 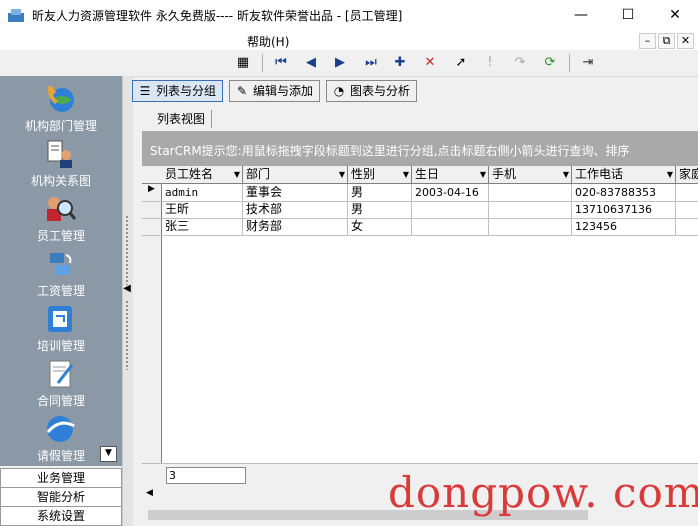 I want to click on mdi-controls: – ⧉ ✕, so click(x=665, y=41).